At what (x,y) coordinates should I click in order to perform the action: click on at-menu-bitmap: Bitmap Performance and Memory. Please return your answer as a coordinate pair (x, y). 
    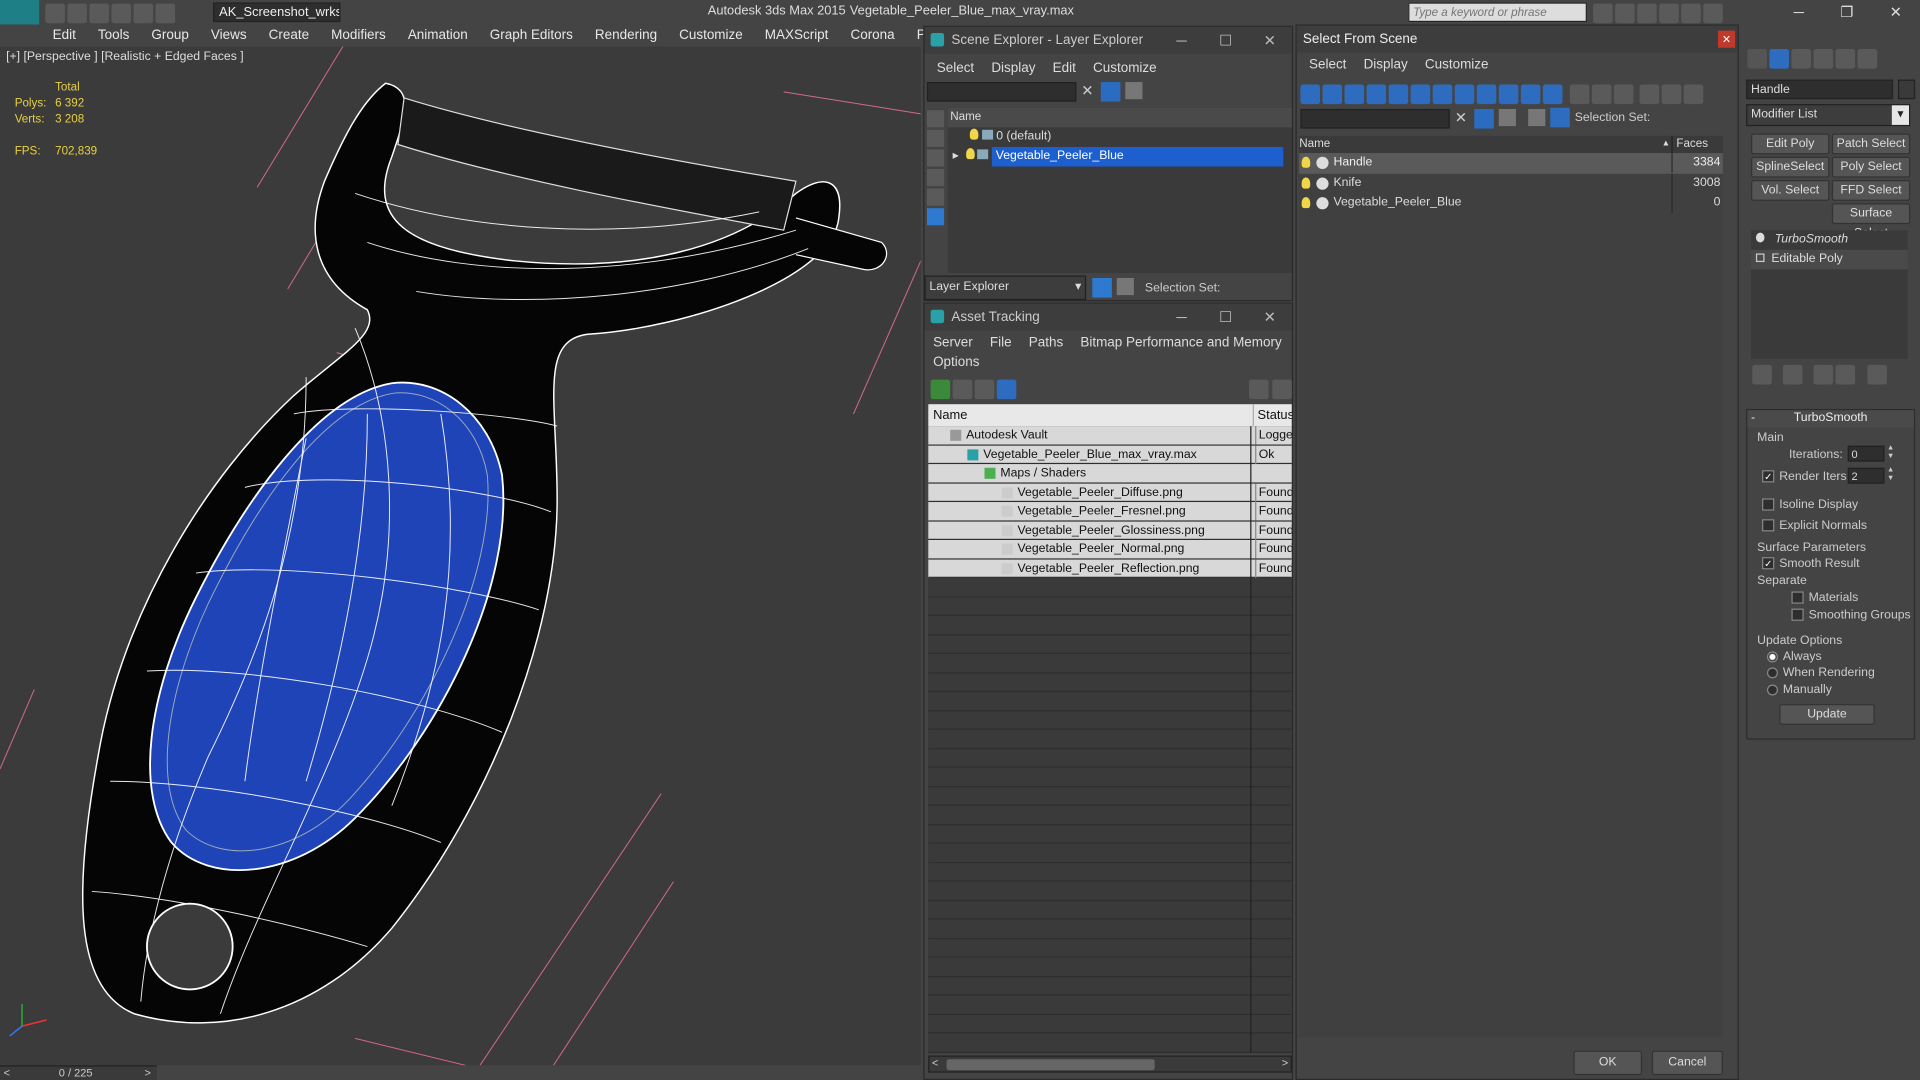
    Looking at the image, I should click on (1181, 343).